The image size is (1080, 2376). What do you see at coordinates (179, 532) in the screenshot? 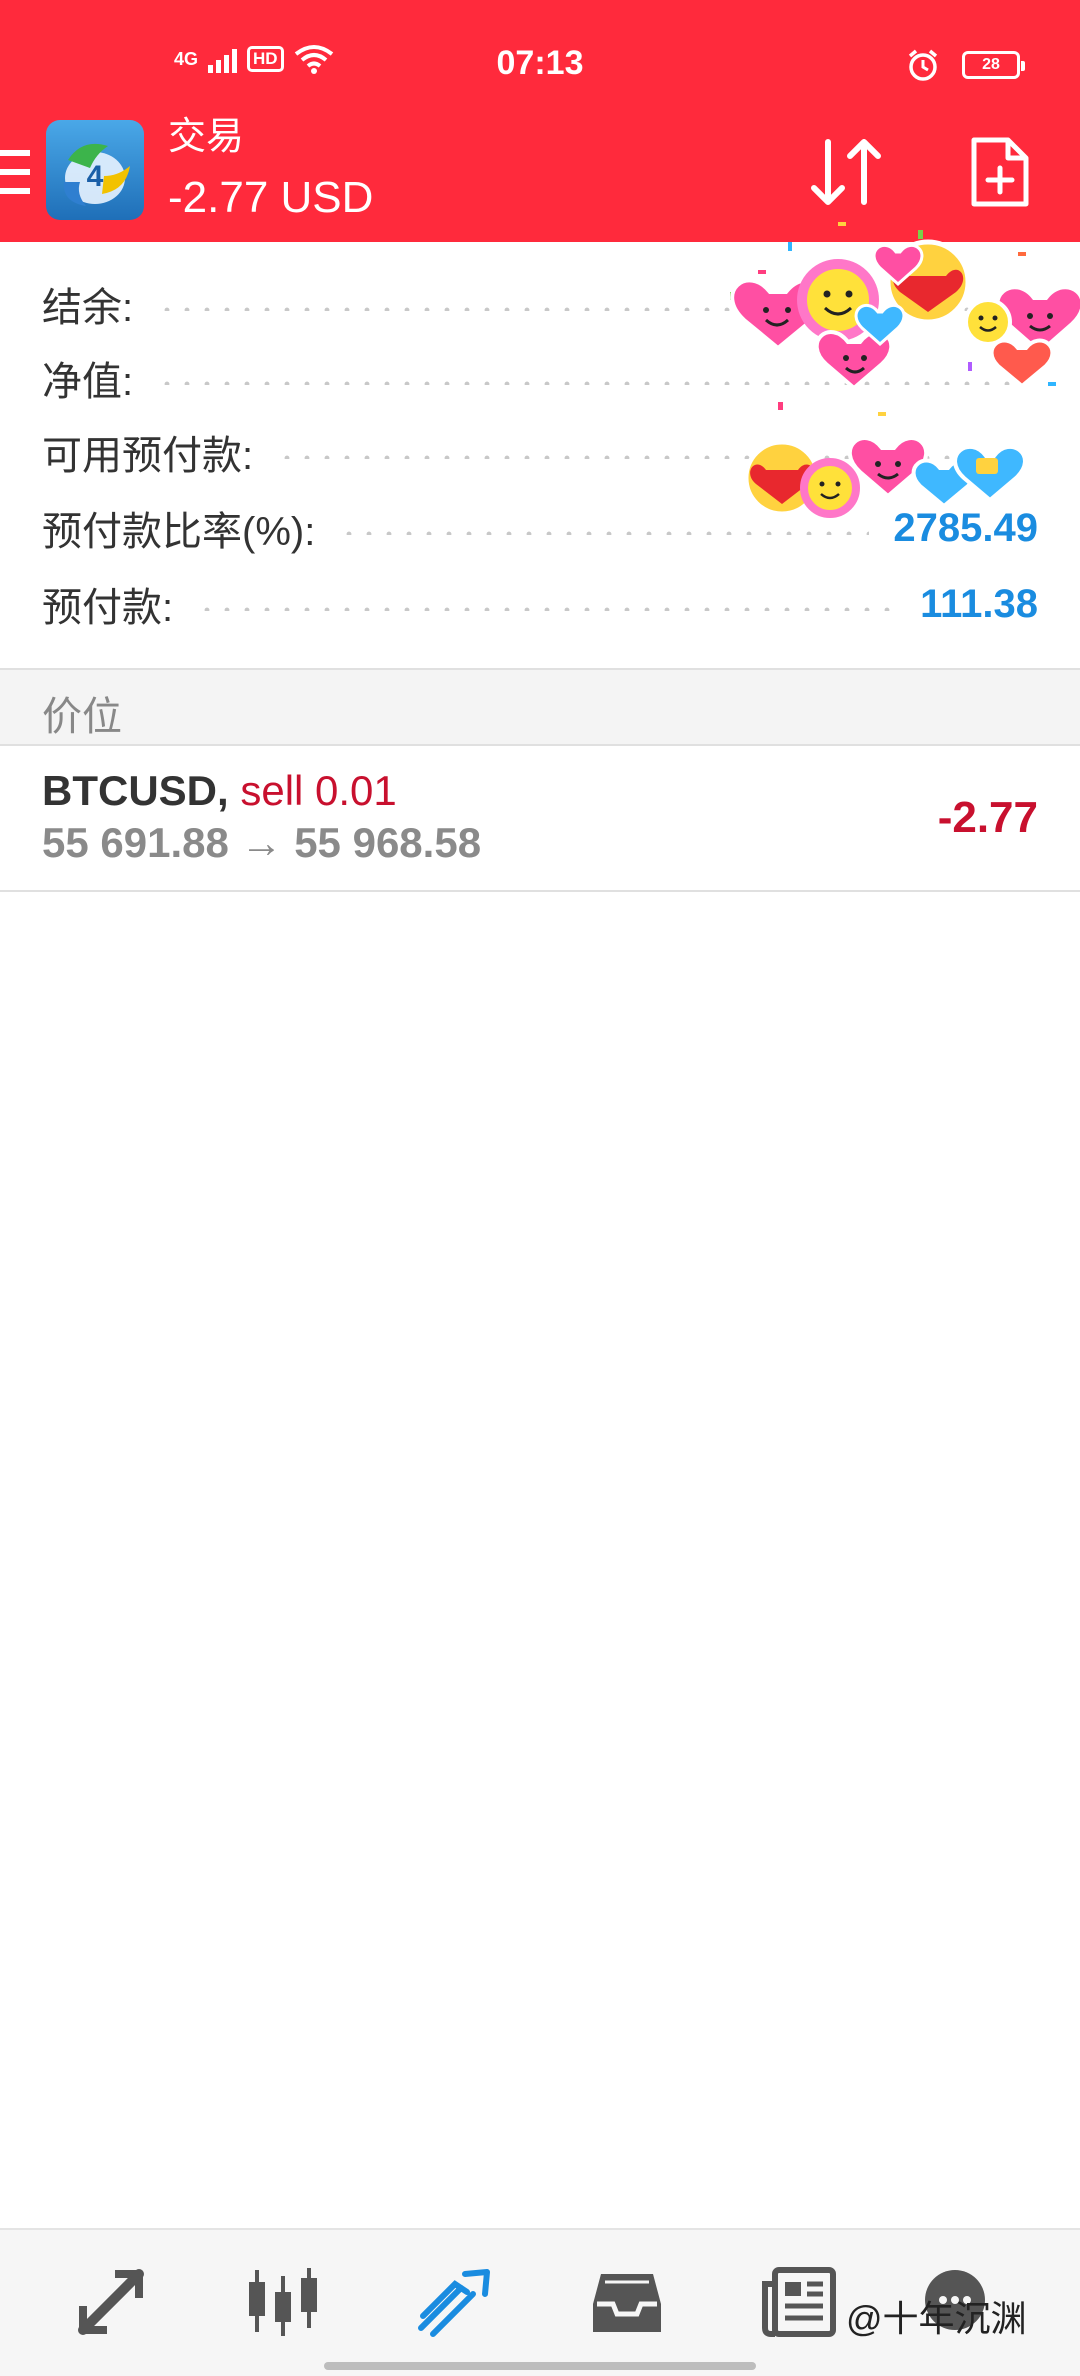
I see `summary-label: 预付款比率(%):` at bounding box center [179, 532].